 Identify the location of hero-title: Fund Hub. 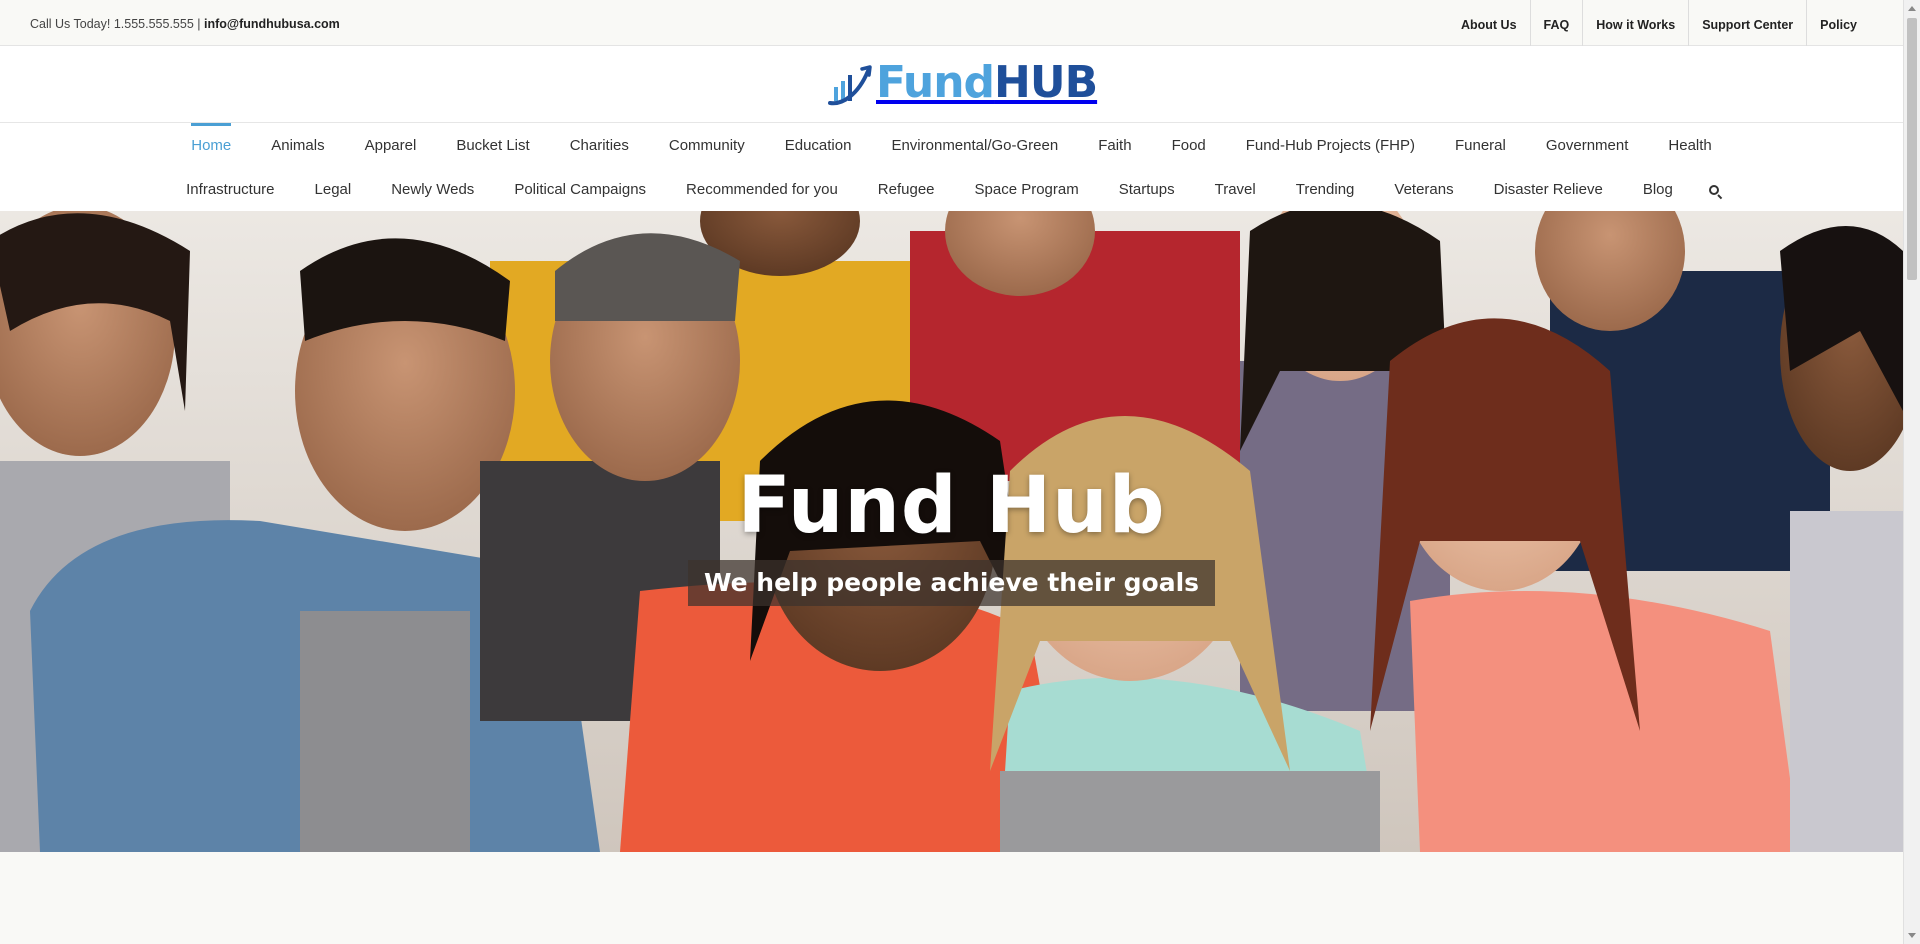
(951, 506).